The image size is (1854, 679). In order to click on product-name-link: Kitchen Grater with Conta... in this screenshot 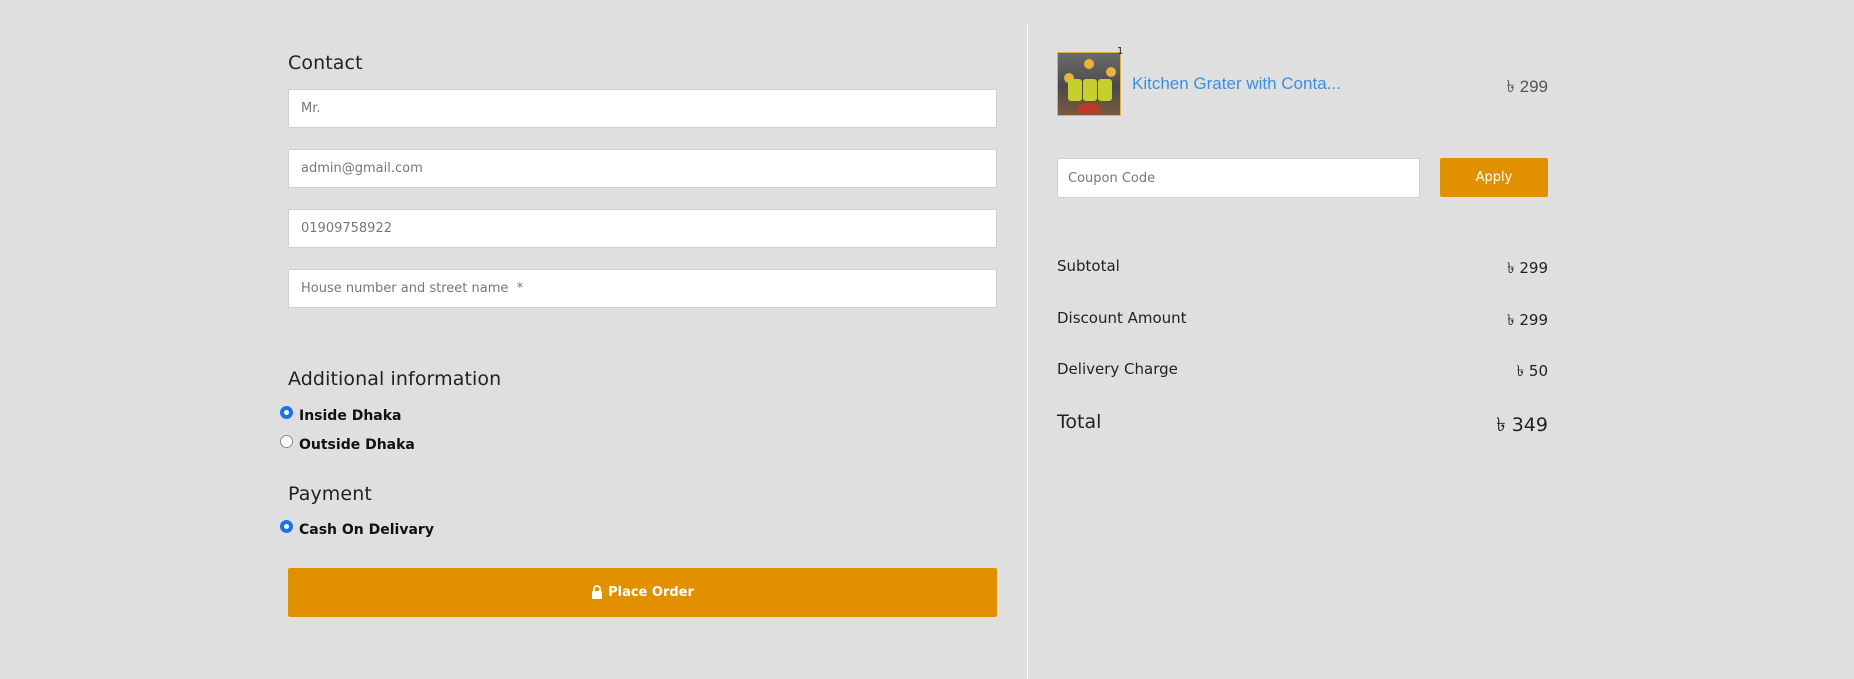, I will do `click(1236, 84)`.